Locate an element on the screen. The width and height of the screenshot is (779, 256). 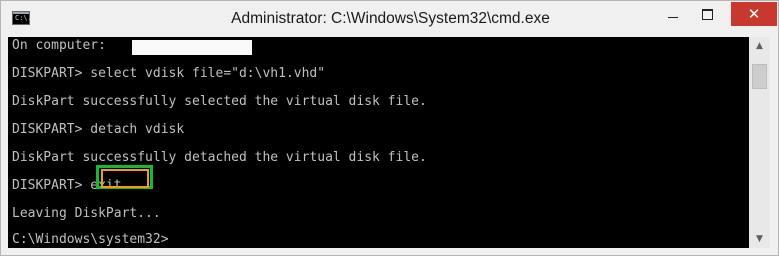
highlight-box-inner is located at coordinates (125, 178).